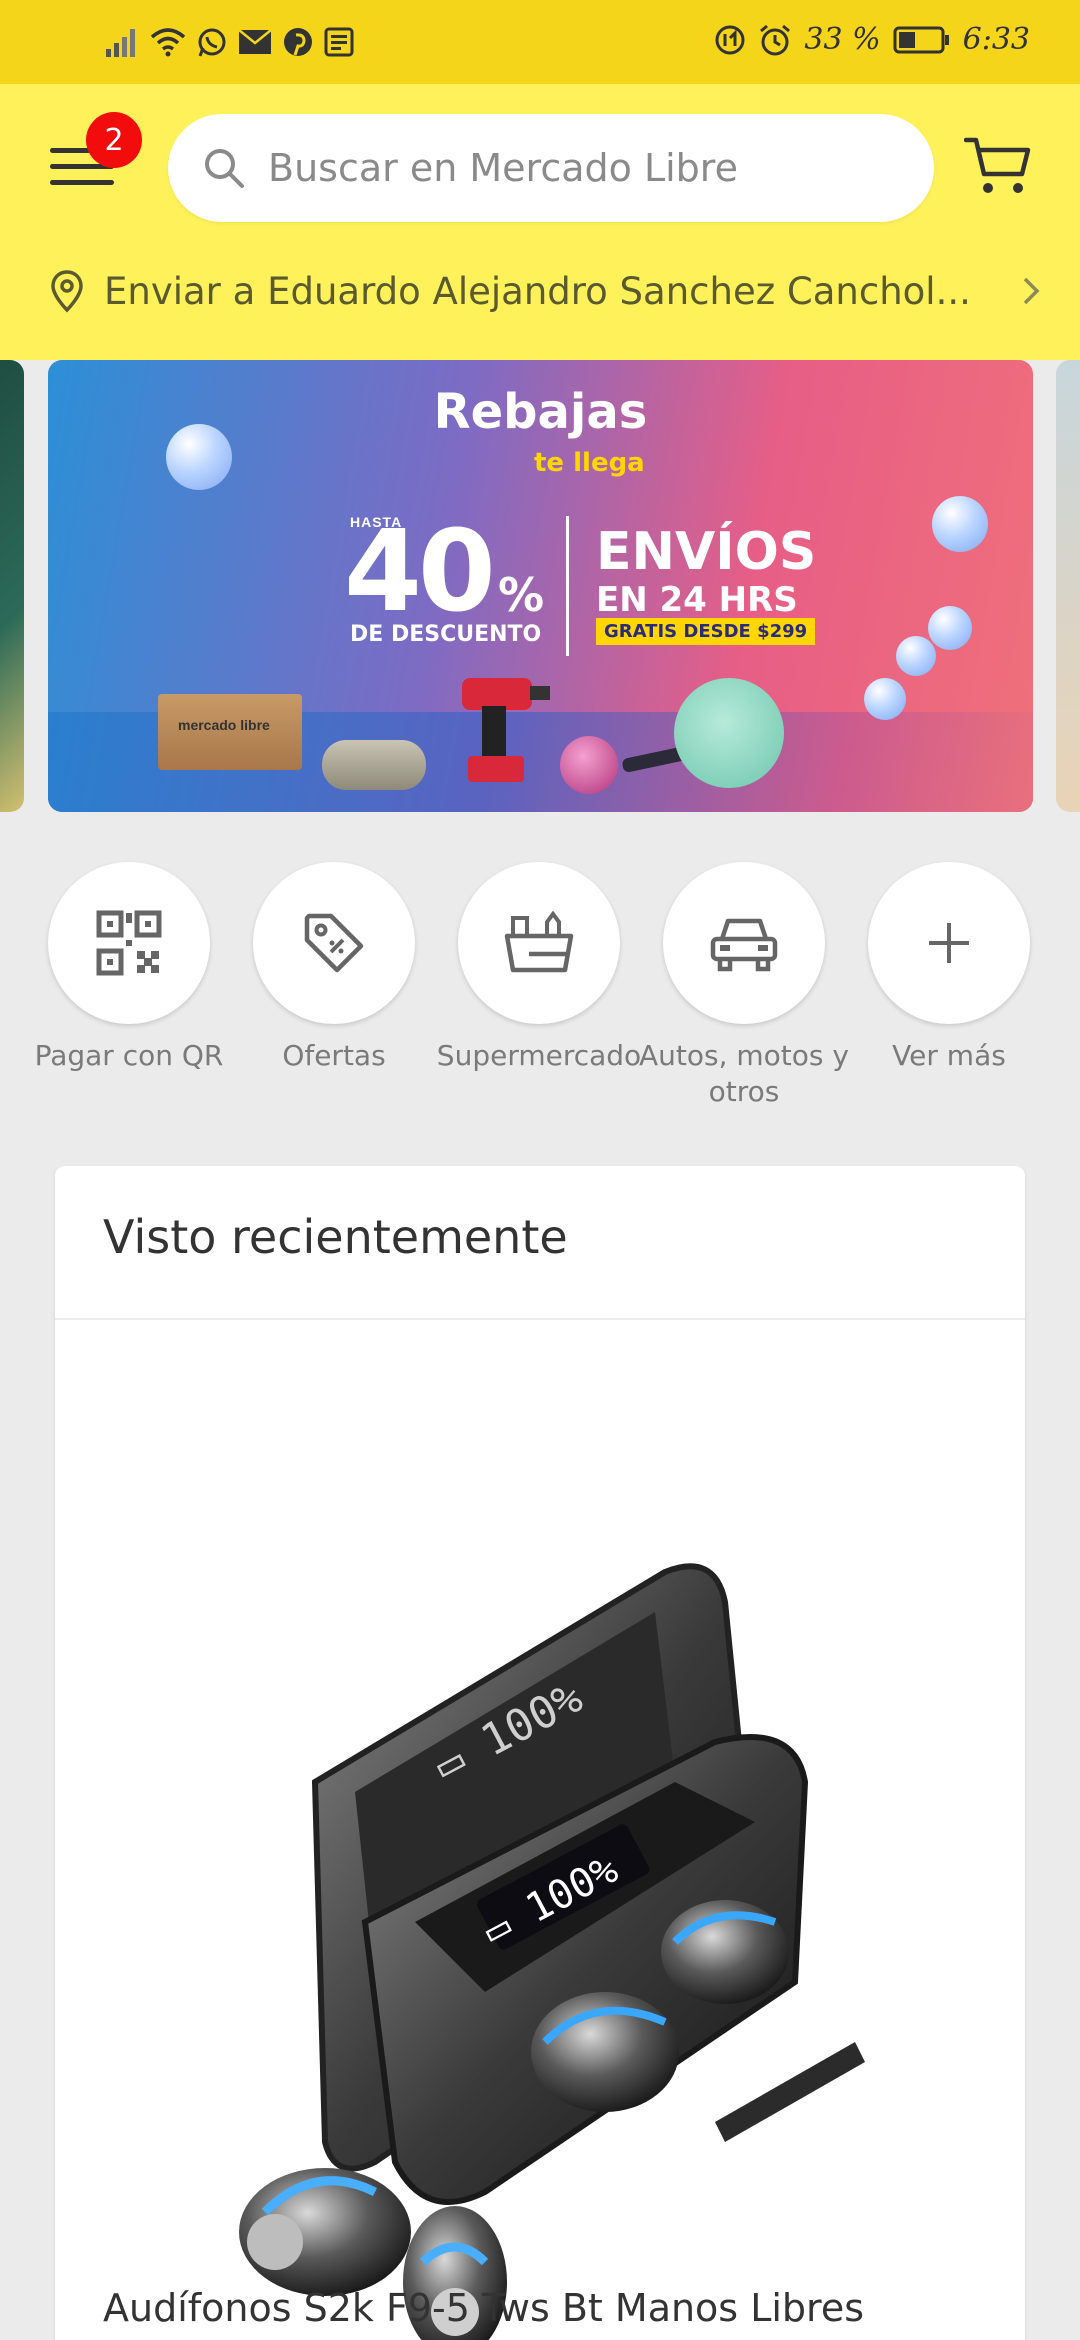 This screenshot has height=2340, width=1080. What do you see at coordinates (230, 42) in the screenshot?
I see `status-icons-left` at bounding box center [230, 42].